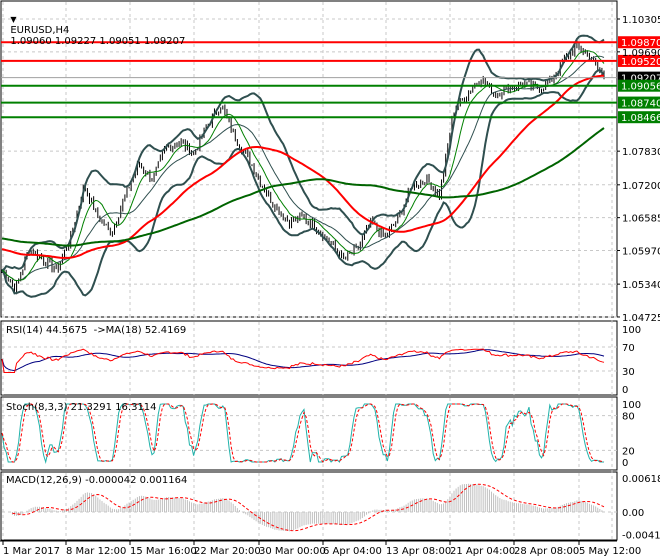 This screenshot has width=660, height=560. Describe the element at coordinates (641, 536) in the screenshot. I see `macd-tick-label: -0.004133` at that location.